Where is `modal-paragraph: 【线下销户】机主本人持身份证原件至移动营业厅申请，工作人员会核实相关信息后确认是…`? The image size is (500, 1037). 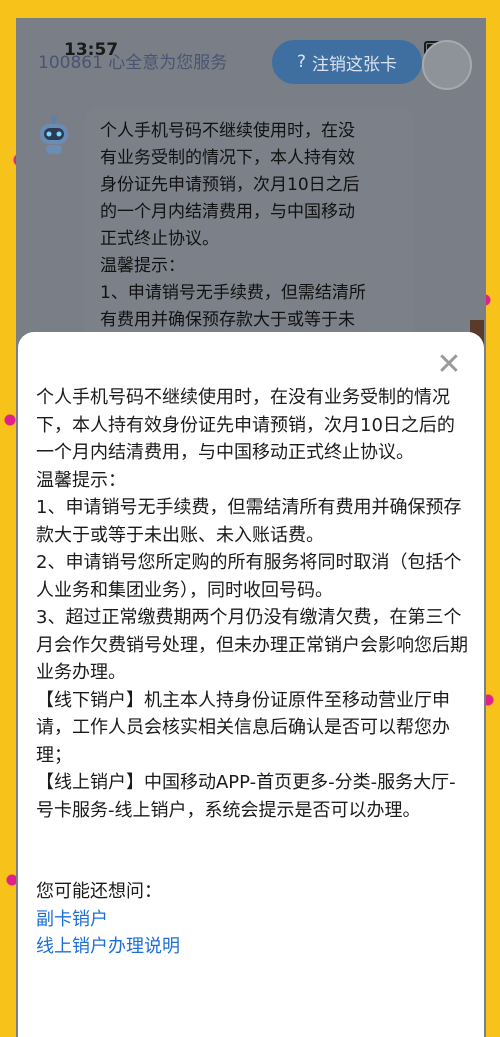
modal-paragraph: 【线下销户】机主本人持身份证原件至移动营业厅申请，工作人员会核实相关信息后确认是… is located at coordinates (243, 727).